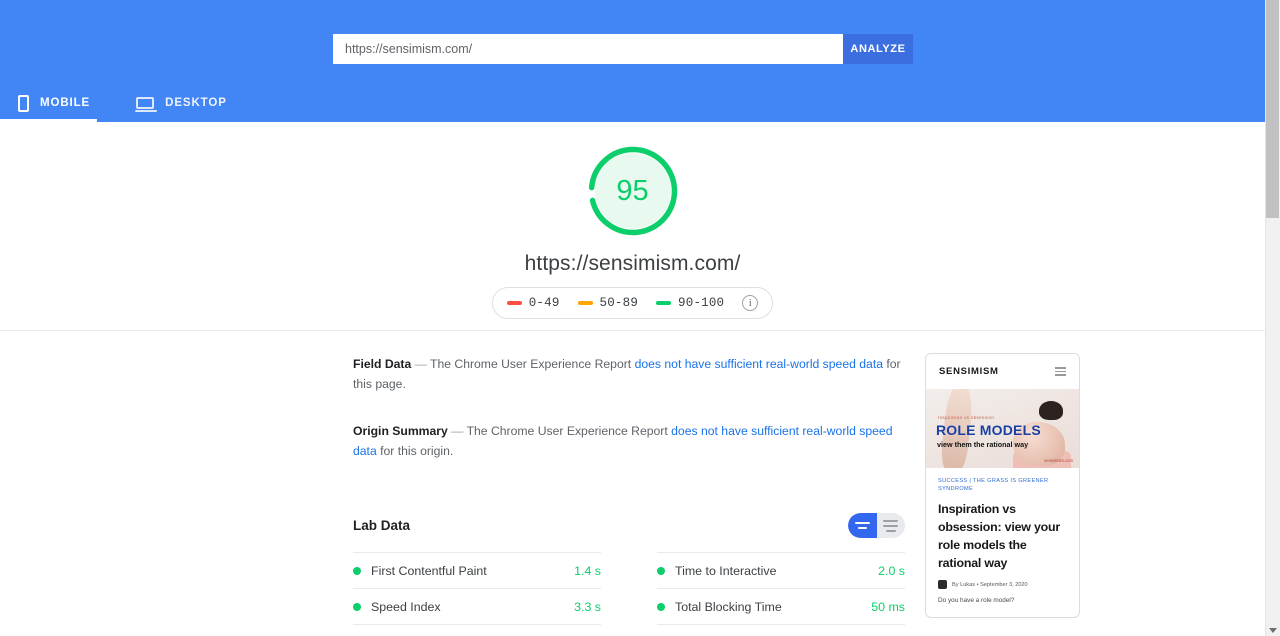 Image resolution: width=1280 pixels, height=636 pixels. What do you see at coordinates (382, 525) in the screenshot?
I see `lab-data-title: Lab Data` at bounding box center [382, 525].